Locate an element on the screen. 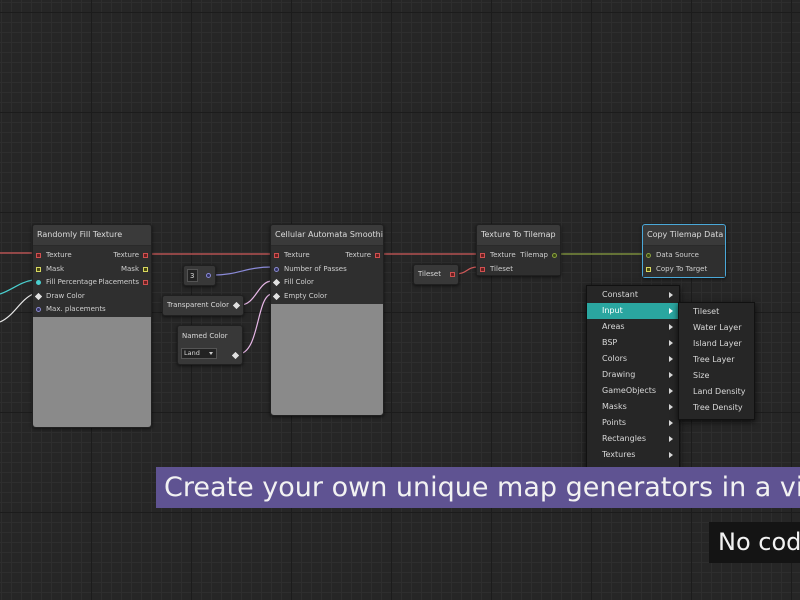 This screenshot has width=800, height=600. port-tileset-in: Tileset is located at coordinates (496, 270).